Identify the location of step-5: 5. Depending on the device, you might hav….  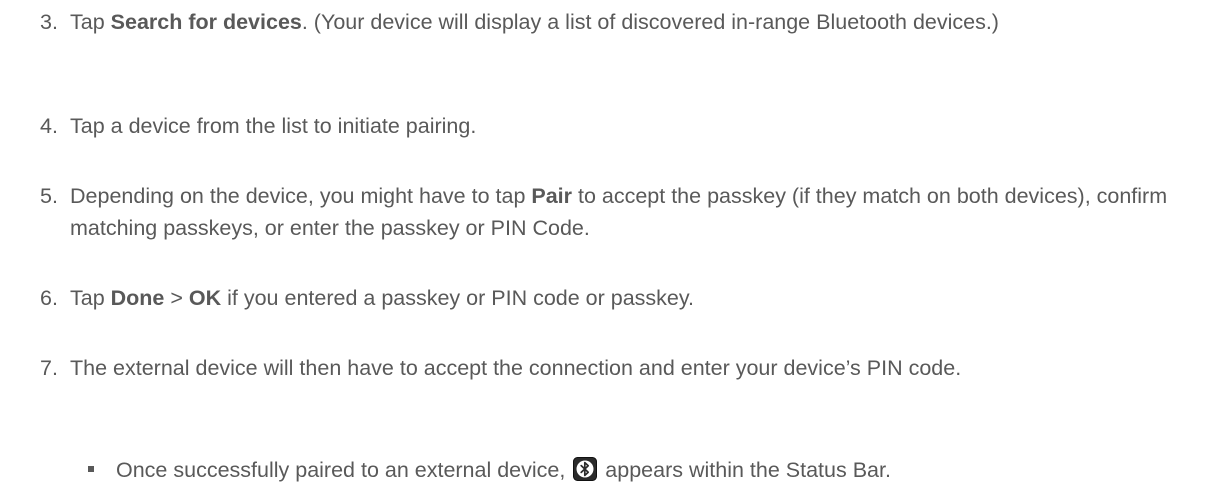
(625, 210).